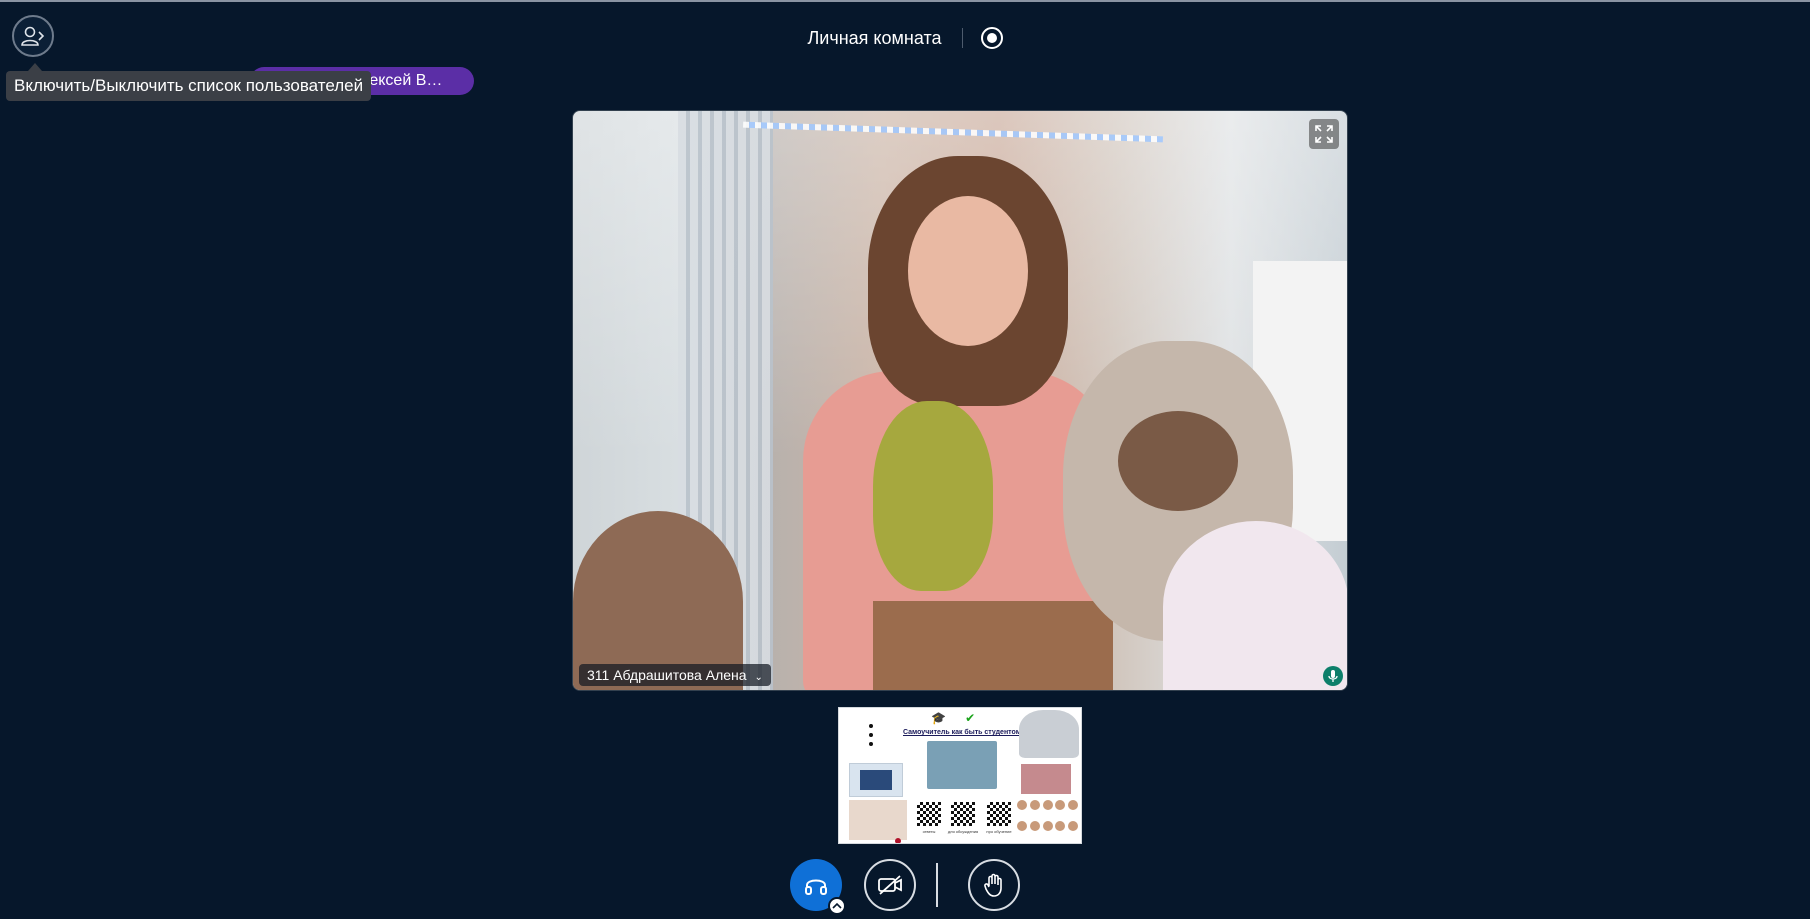 The width and height of the screenshot is (1810, 919). Describe the element at coordinates (878, 820) in the screenshot. I see `thumb-room-image` at that location.